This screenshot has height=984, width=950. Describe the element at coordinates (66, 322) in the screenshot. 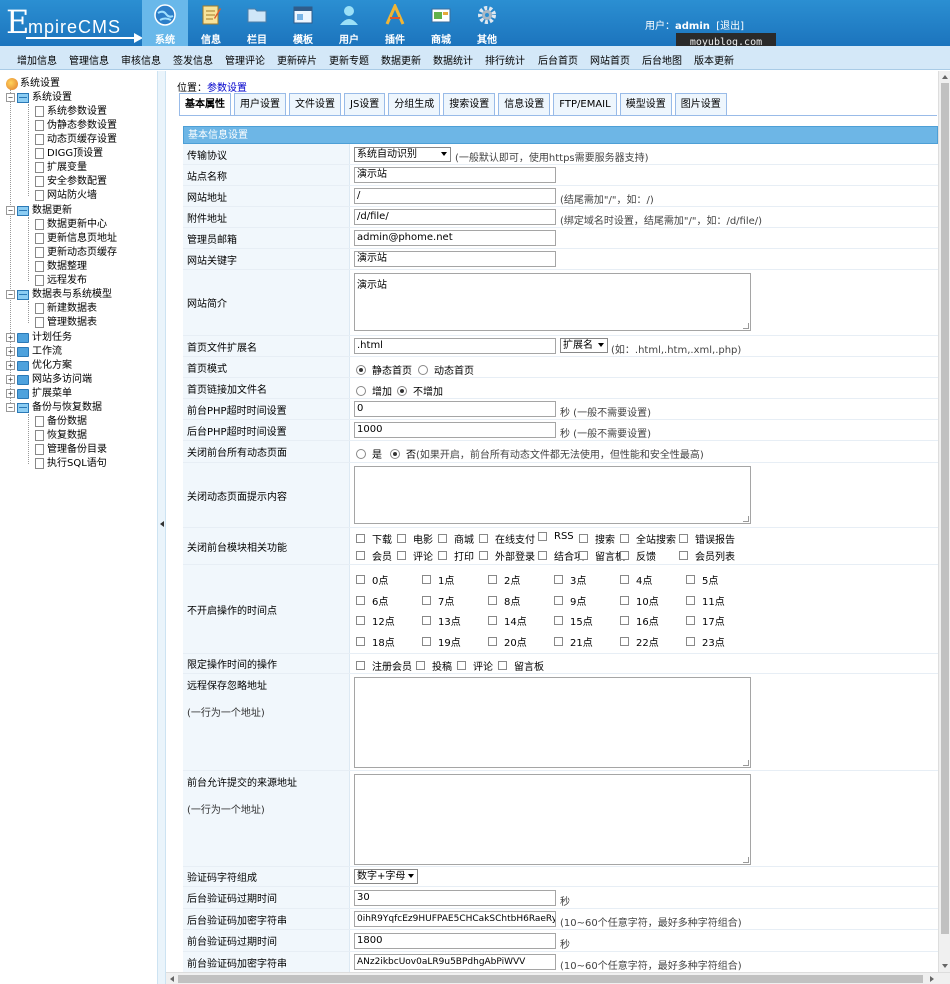

I see `sidebar-item-manage-tables: 管理数据表` at that location.